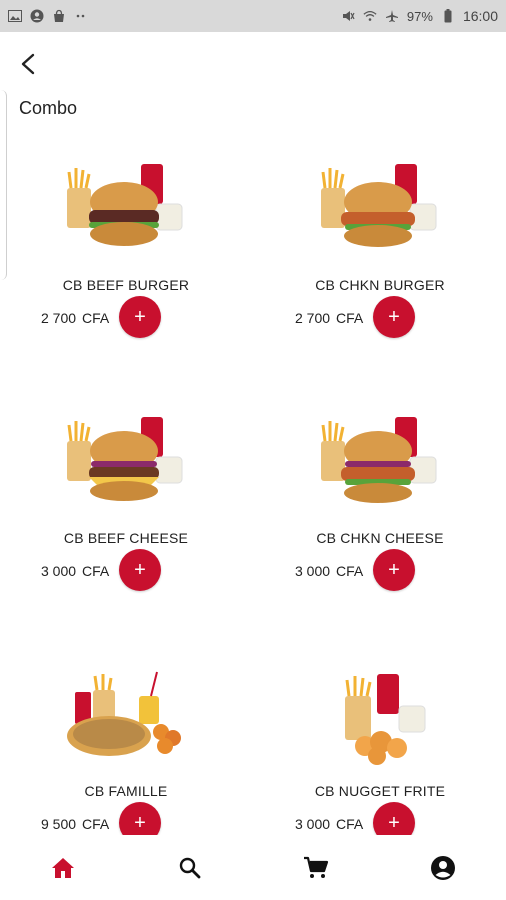 Image resolution: width=506 pixels, height=900 pixels. I want to click on nav-cart, so click(316, 868).